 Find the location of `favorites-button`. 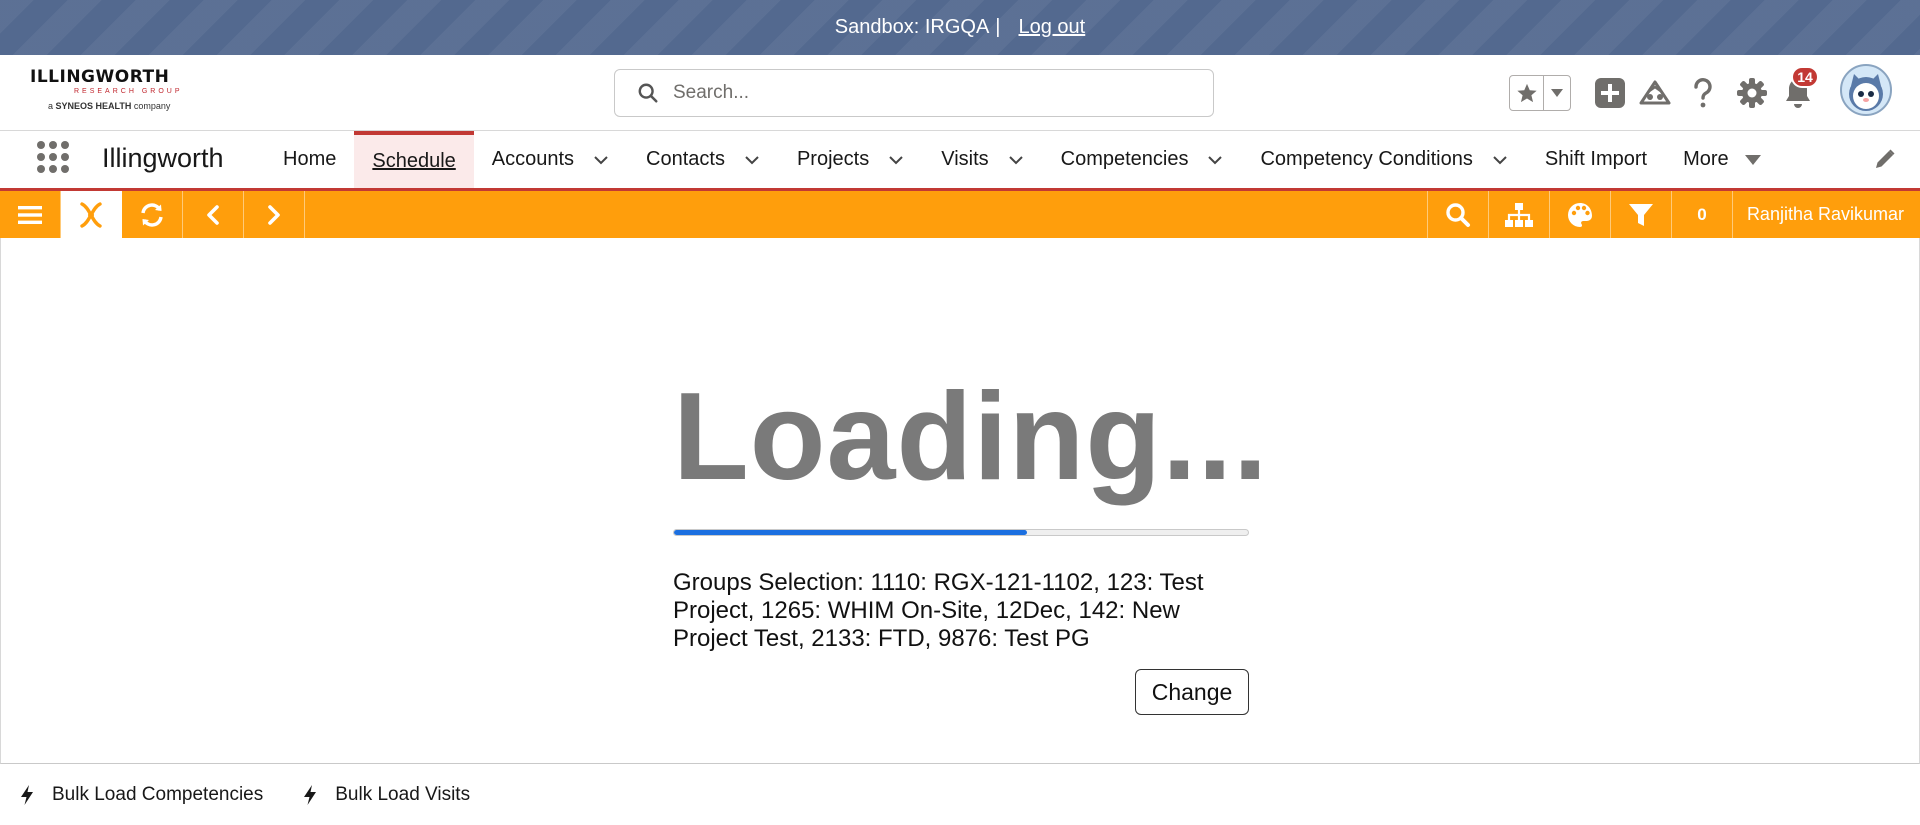

favorites-button is located at coordinates (1527, 93).